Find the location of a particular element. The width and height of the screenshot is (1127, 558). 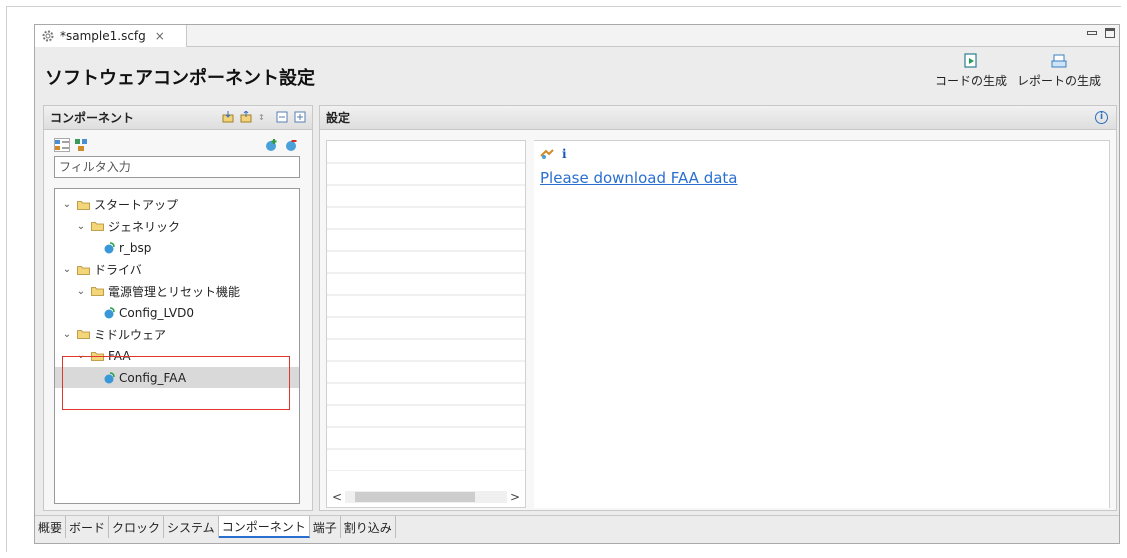

component-panel-title: コンポーネント is located at coordinates (92, 118).